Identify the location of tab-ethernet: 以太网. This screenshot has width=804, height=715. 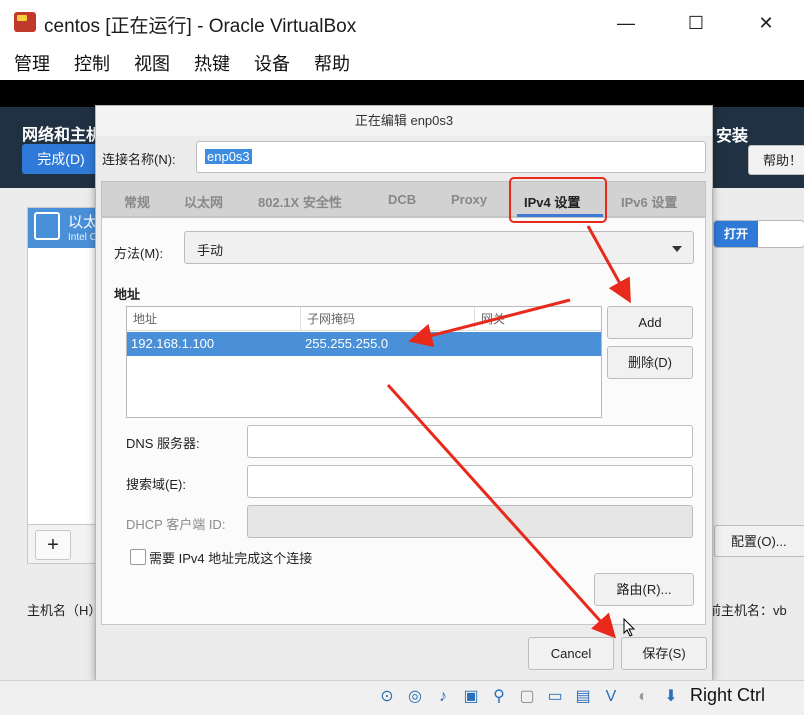
(203, 201).